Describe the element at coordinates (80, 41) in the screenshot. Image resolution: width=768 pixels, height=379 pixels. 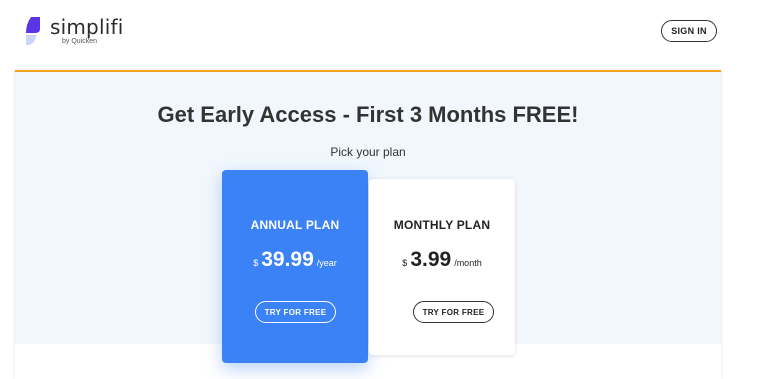
I see `logo-byline: by Quicken` at that location.